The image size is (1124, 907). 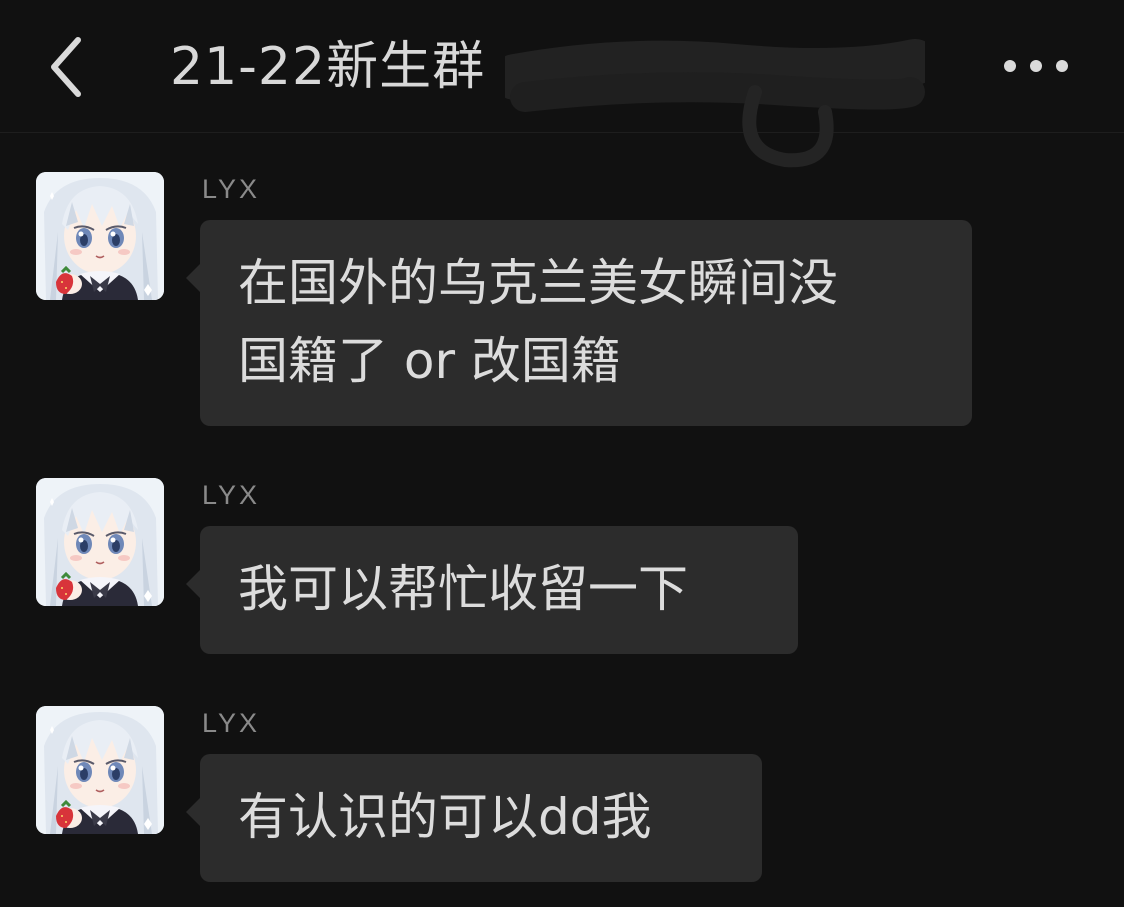 I want to click on message-bubble: 有认识的可以dd我, so click(x=474, y=818).